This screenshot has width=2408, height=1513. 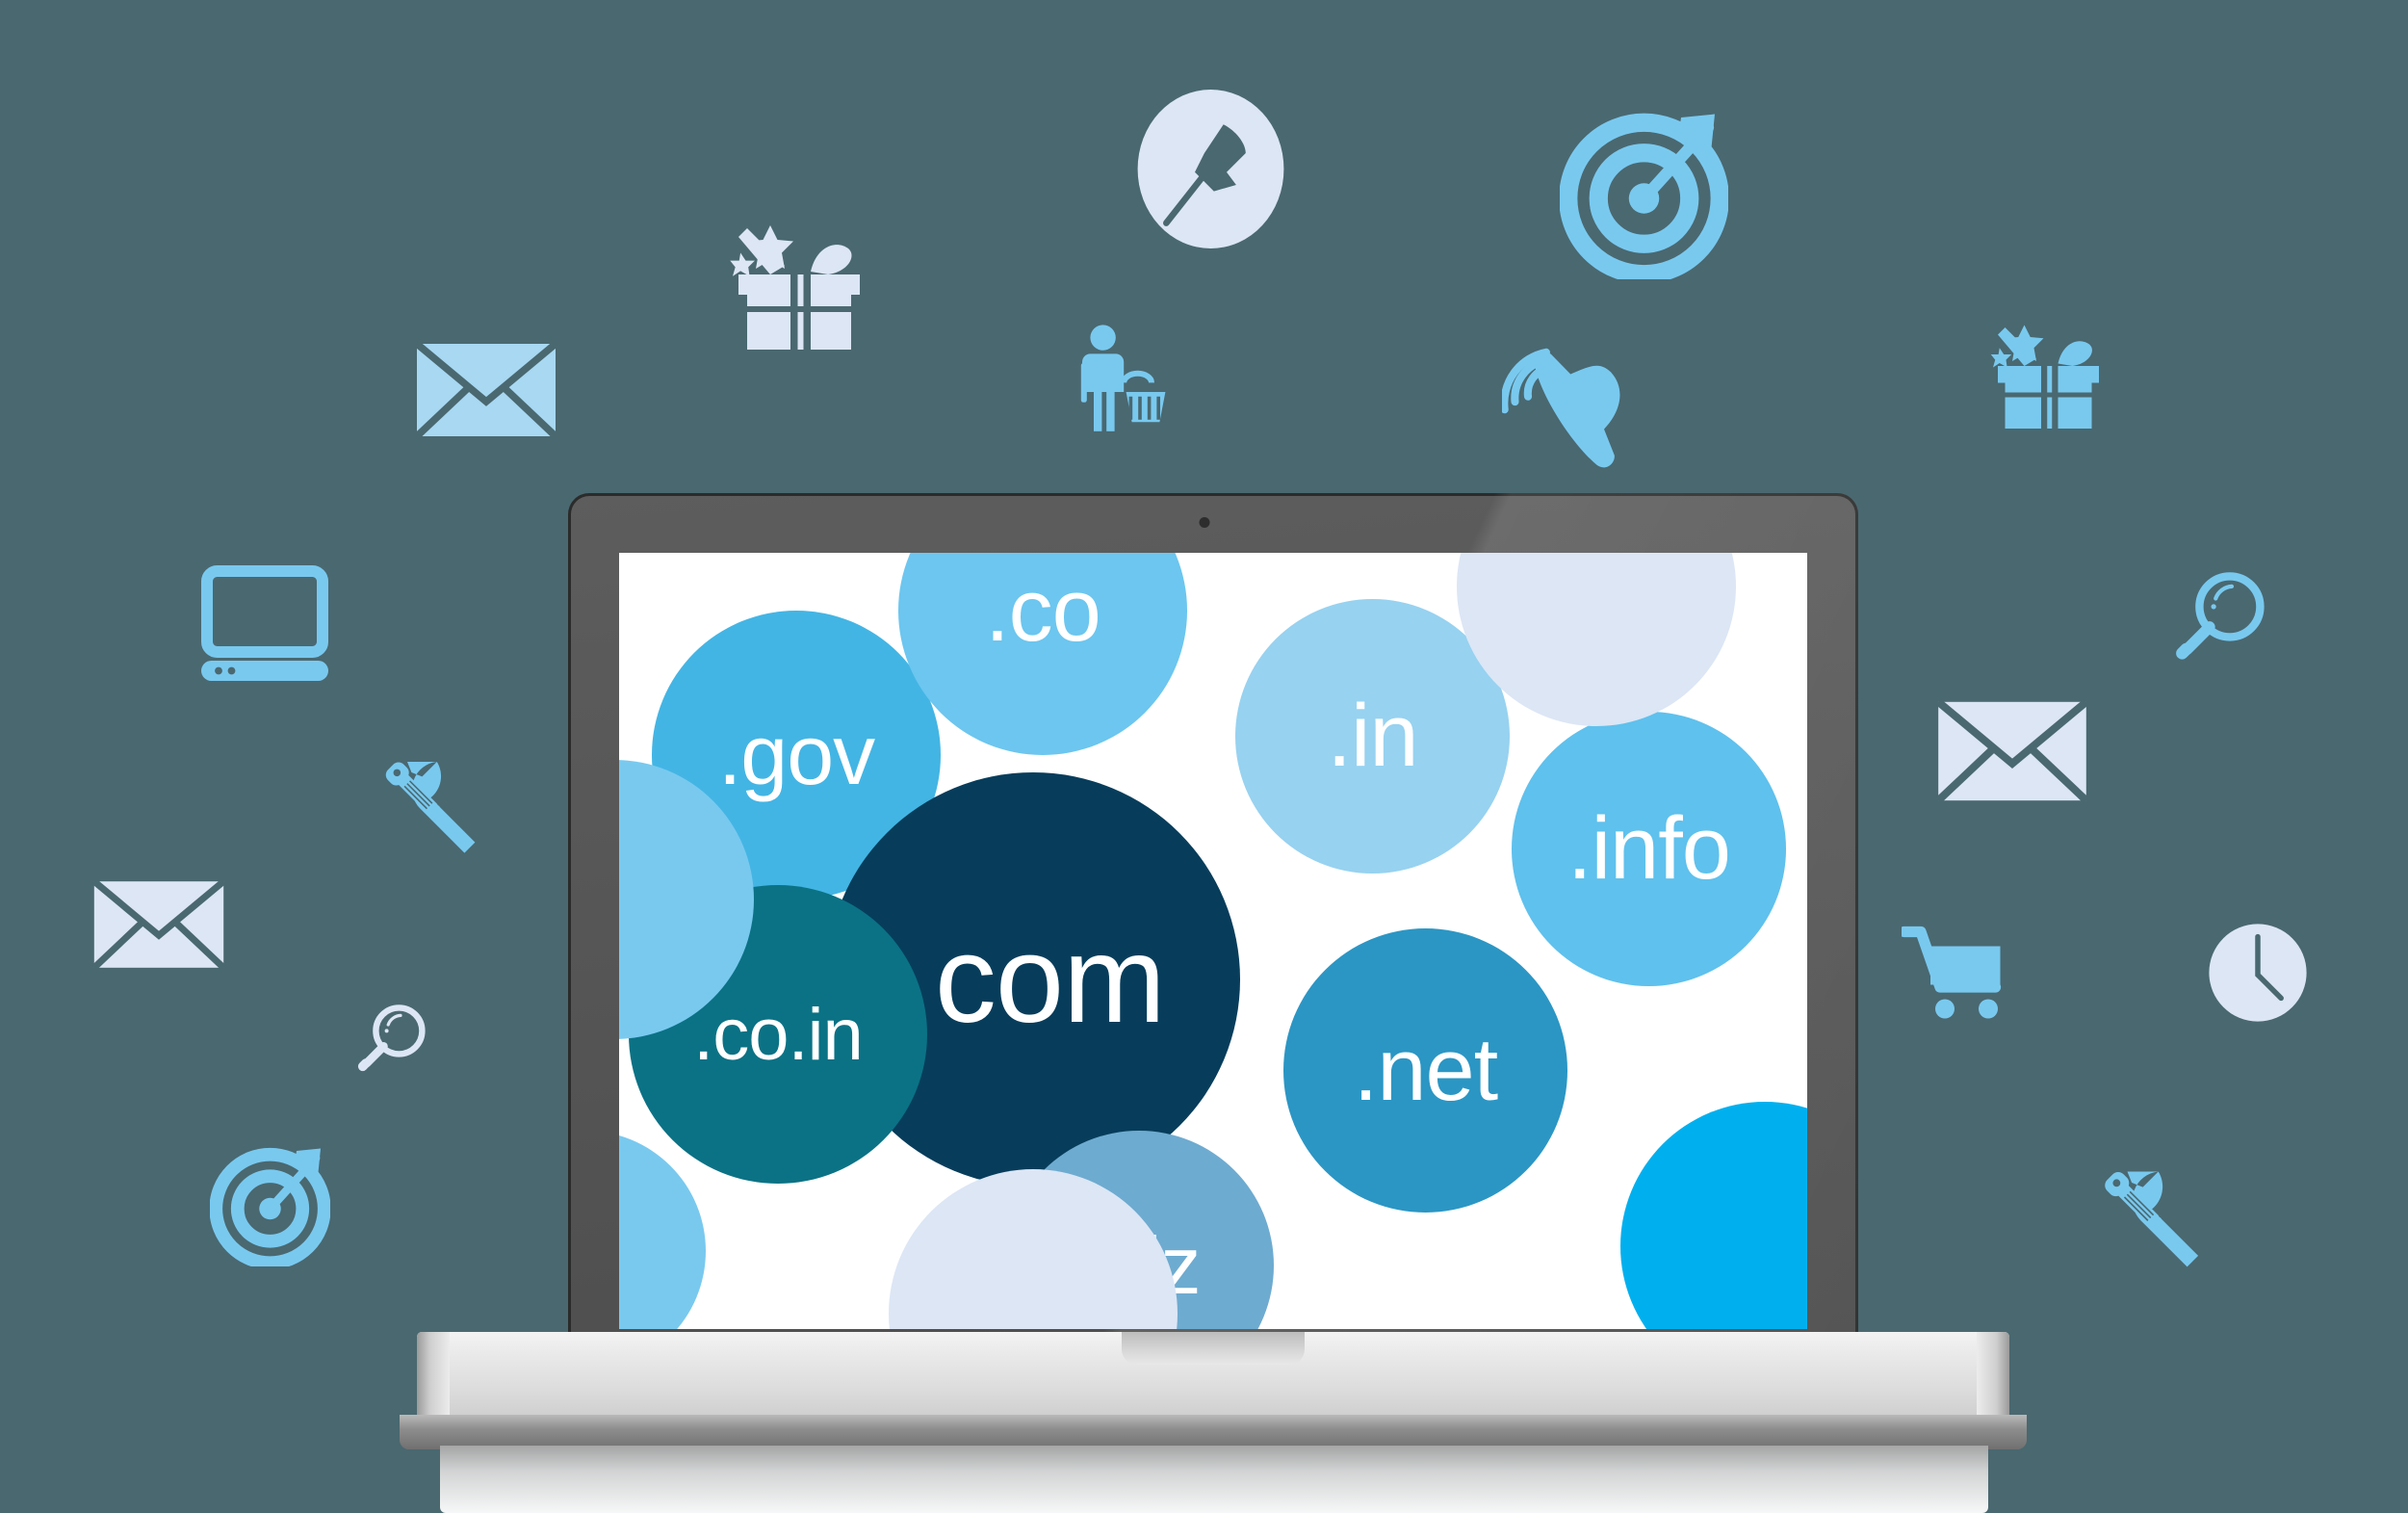 I want to click on domain-bubble-info: .info, so click(x=1649, y=849).